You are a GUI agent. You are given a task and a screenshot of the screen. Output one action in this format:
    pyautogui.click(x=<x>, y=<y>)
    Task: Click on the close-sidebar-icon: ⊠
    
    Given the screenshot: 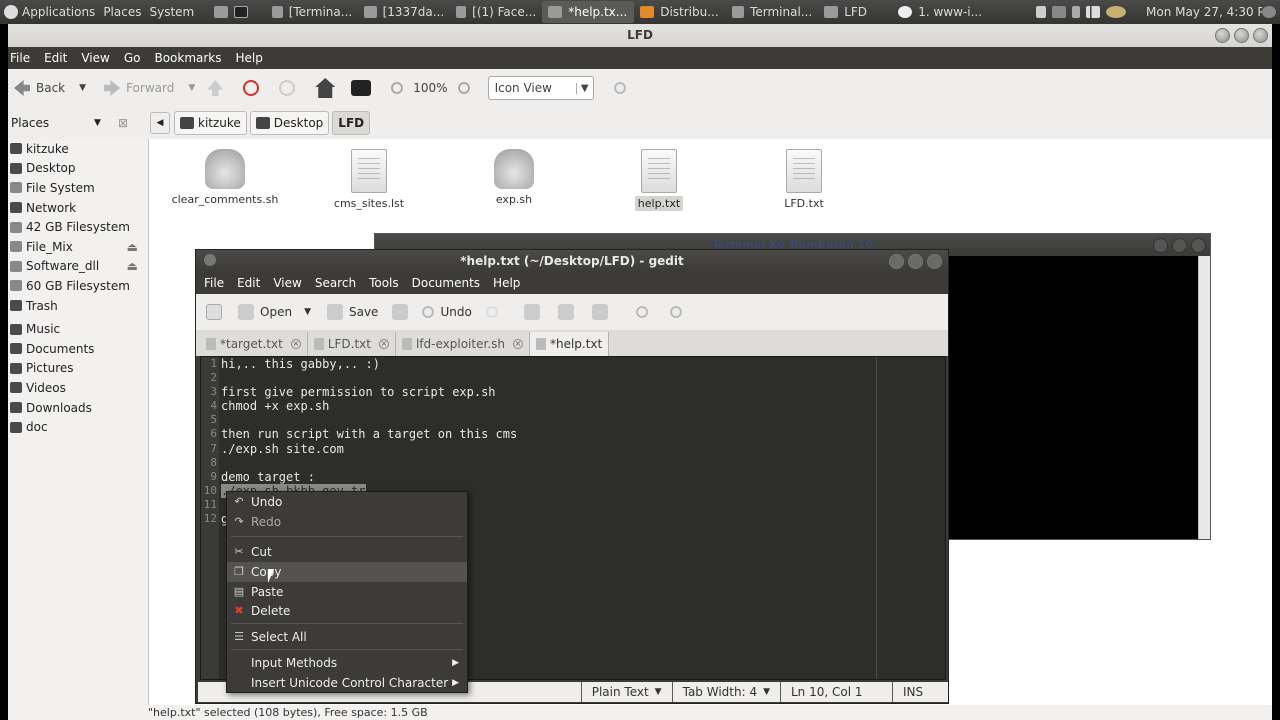 What is the action you would take?
    pyautogui.click(x=134, y=123)
    